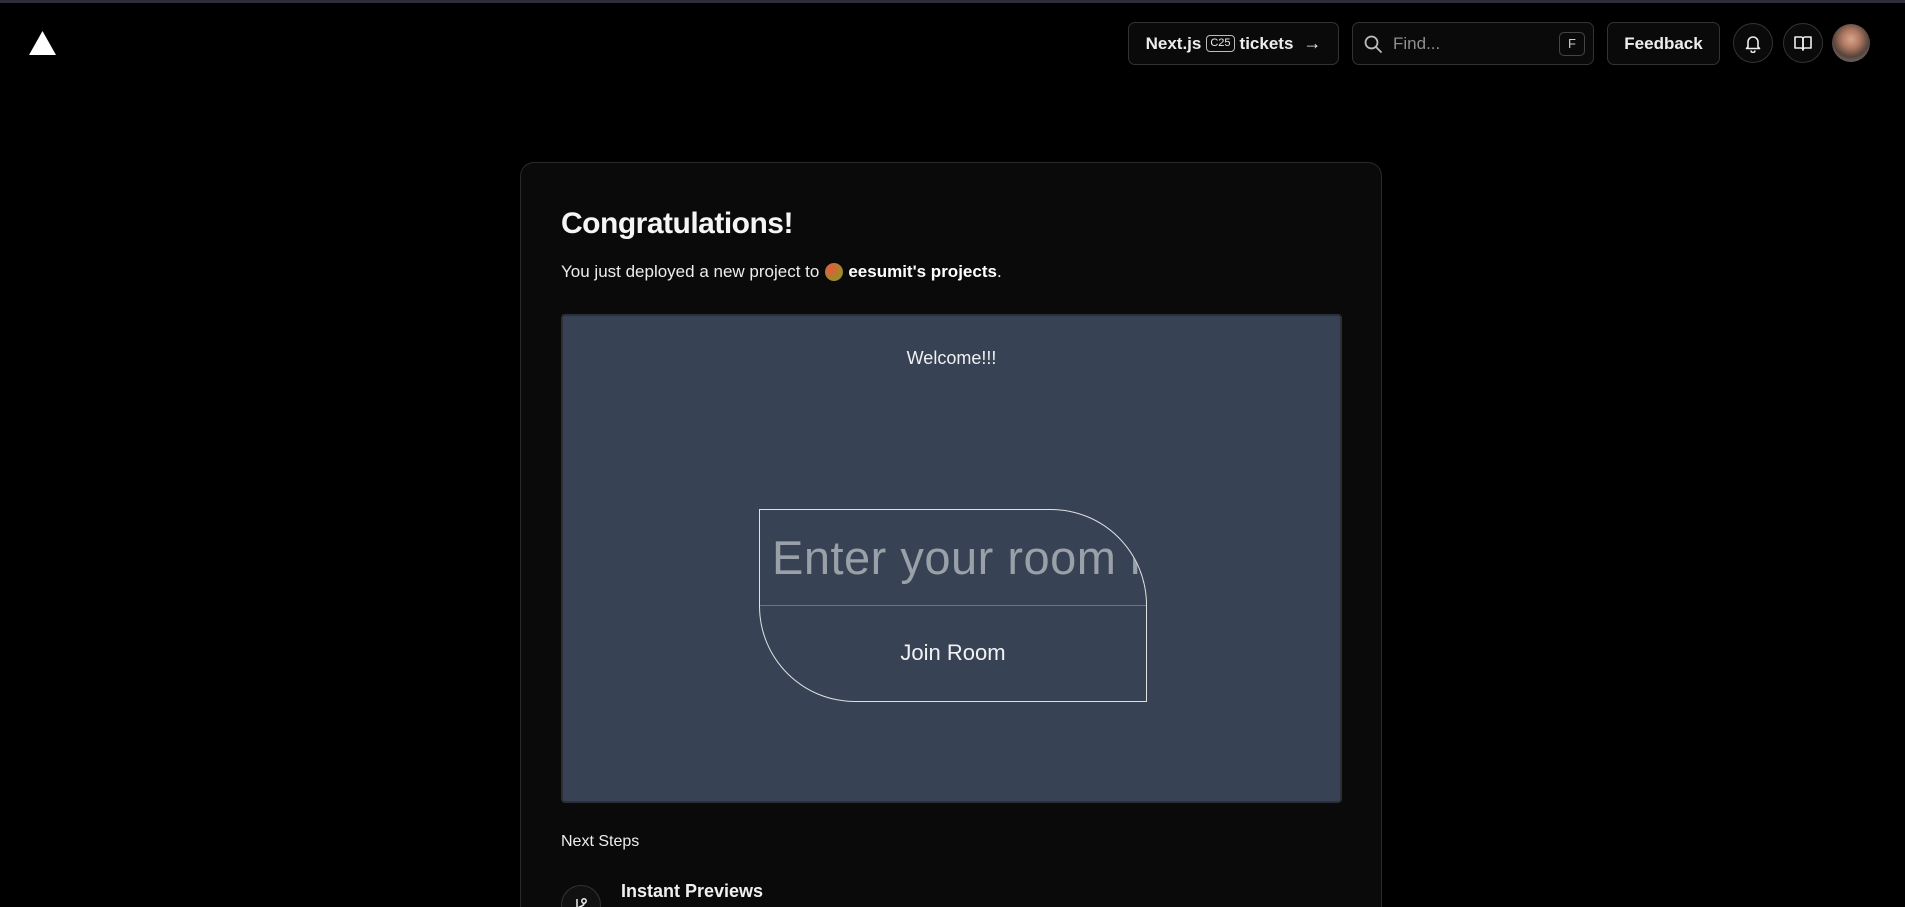  What do you see at coordinates (1473, 43) in the screenshot?
I see `search-input: Find... F` at bounding box center [1473, 43].